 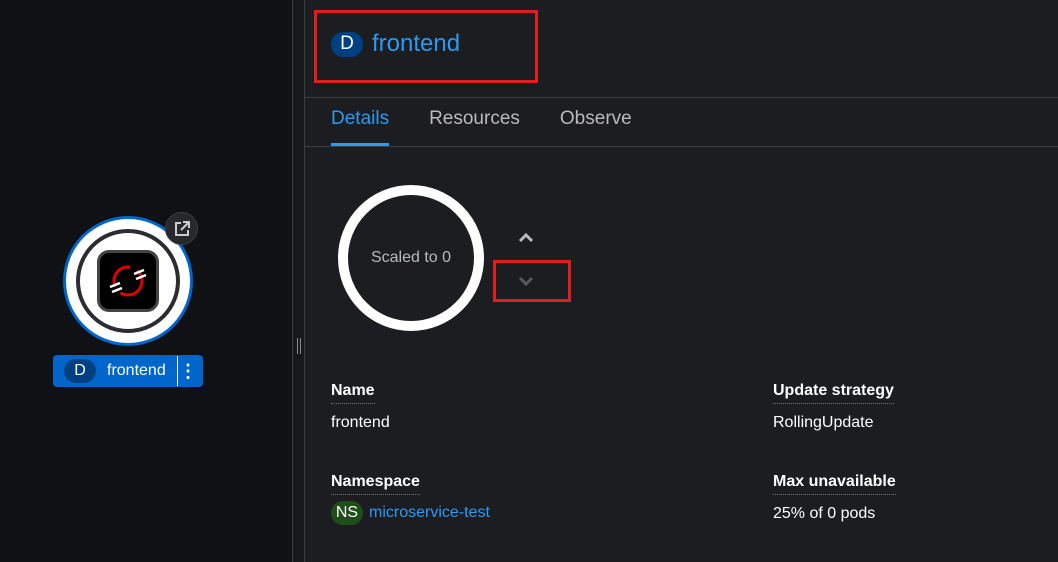 I want to click on tab-observe: Observe, so click(x=596, y=127).